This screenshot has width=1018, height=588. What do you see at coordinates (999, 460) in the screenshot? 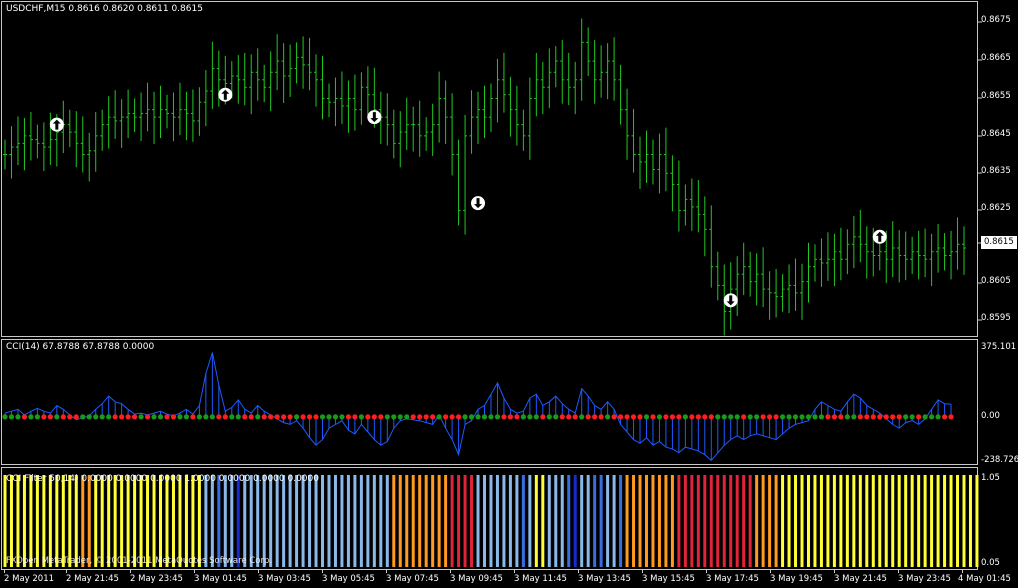
I see `cci-axis-label: -238.726` at bounding box center [999, 460].